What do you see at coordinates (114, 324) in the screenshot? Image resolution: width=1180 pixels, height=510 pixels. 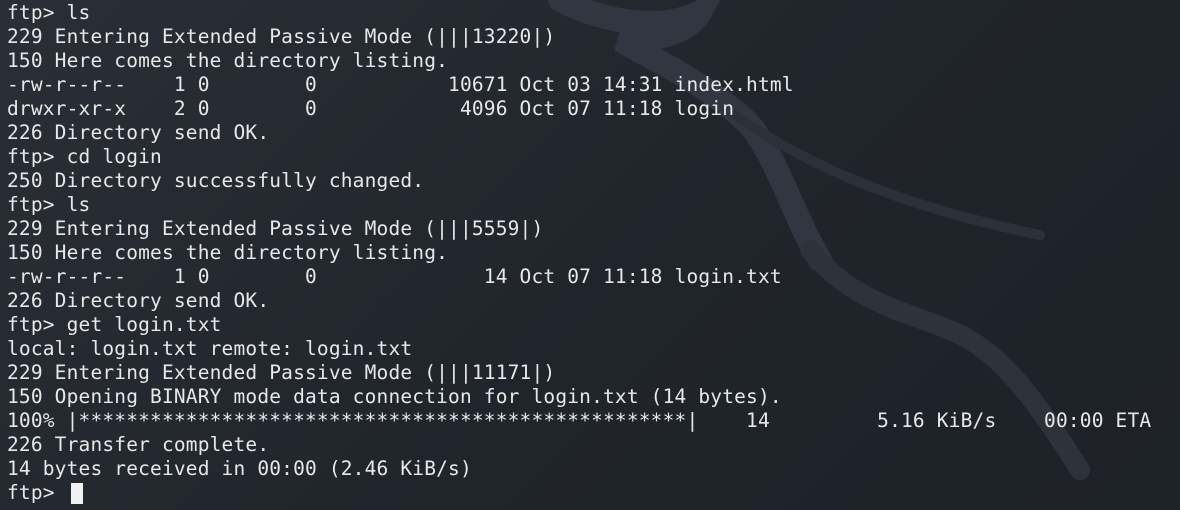 I see `terminal-line: ftp> get login.txt` at bounding box center [114, 324].